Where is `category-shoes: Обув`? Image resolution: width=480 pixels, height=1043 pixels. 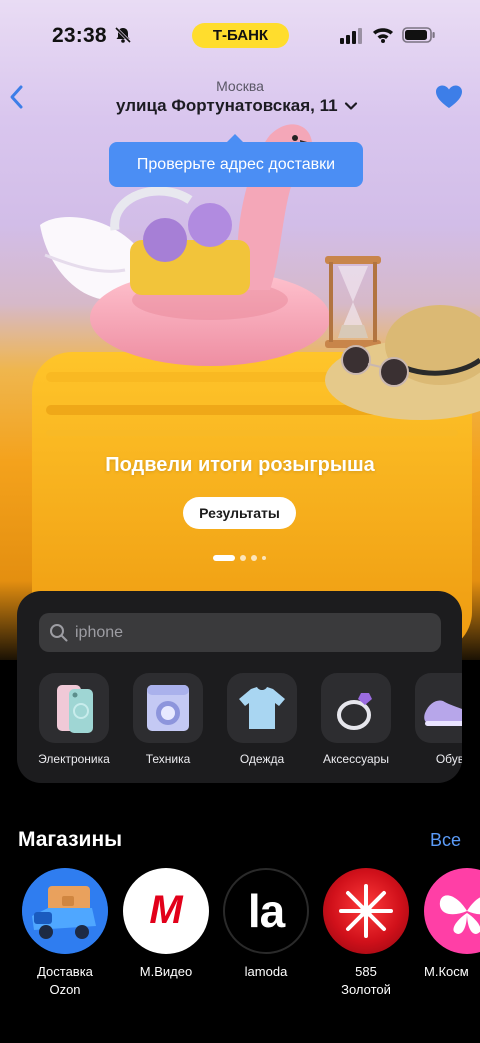
category-shoes: Обув is located at coordinates (432, 719).